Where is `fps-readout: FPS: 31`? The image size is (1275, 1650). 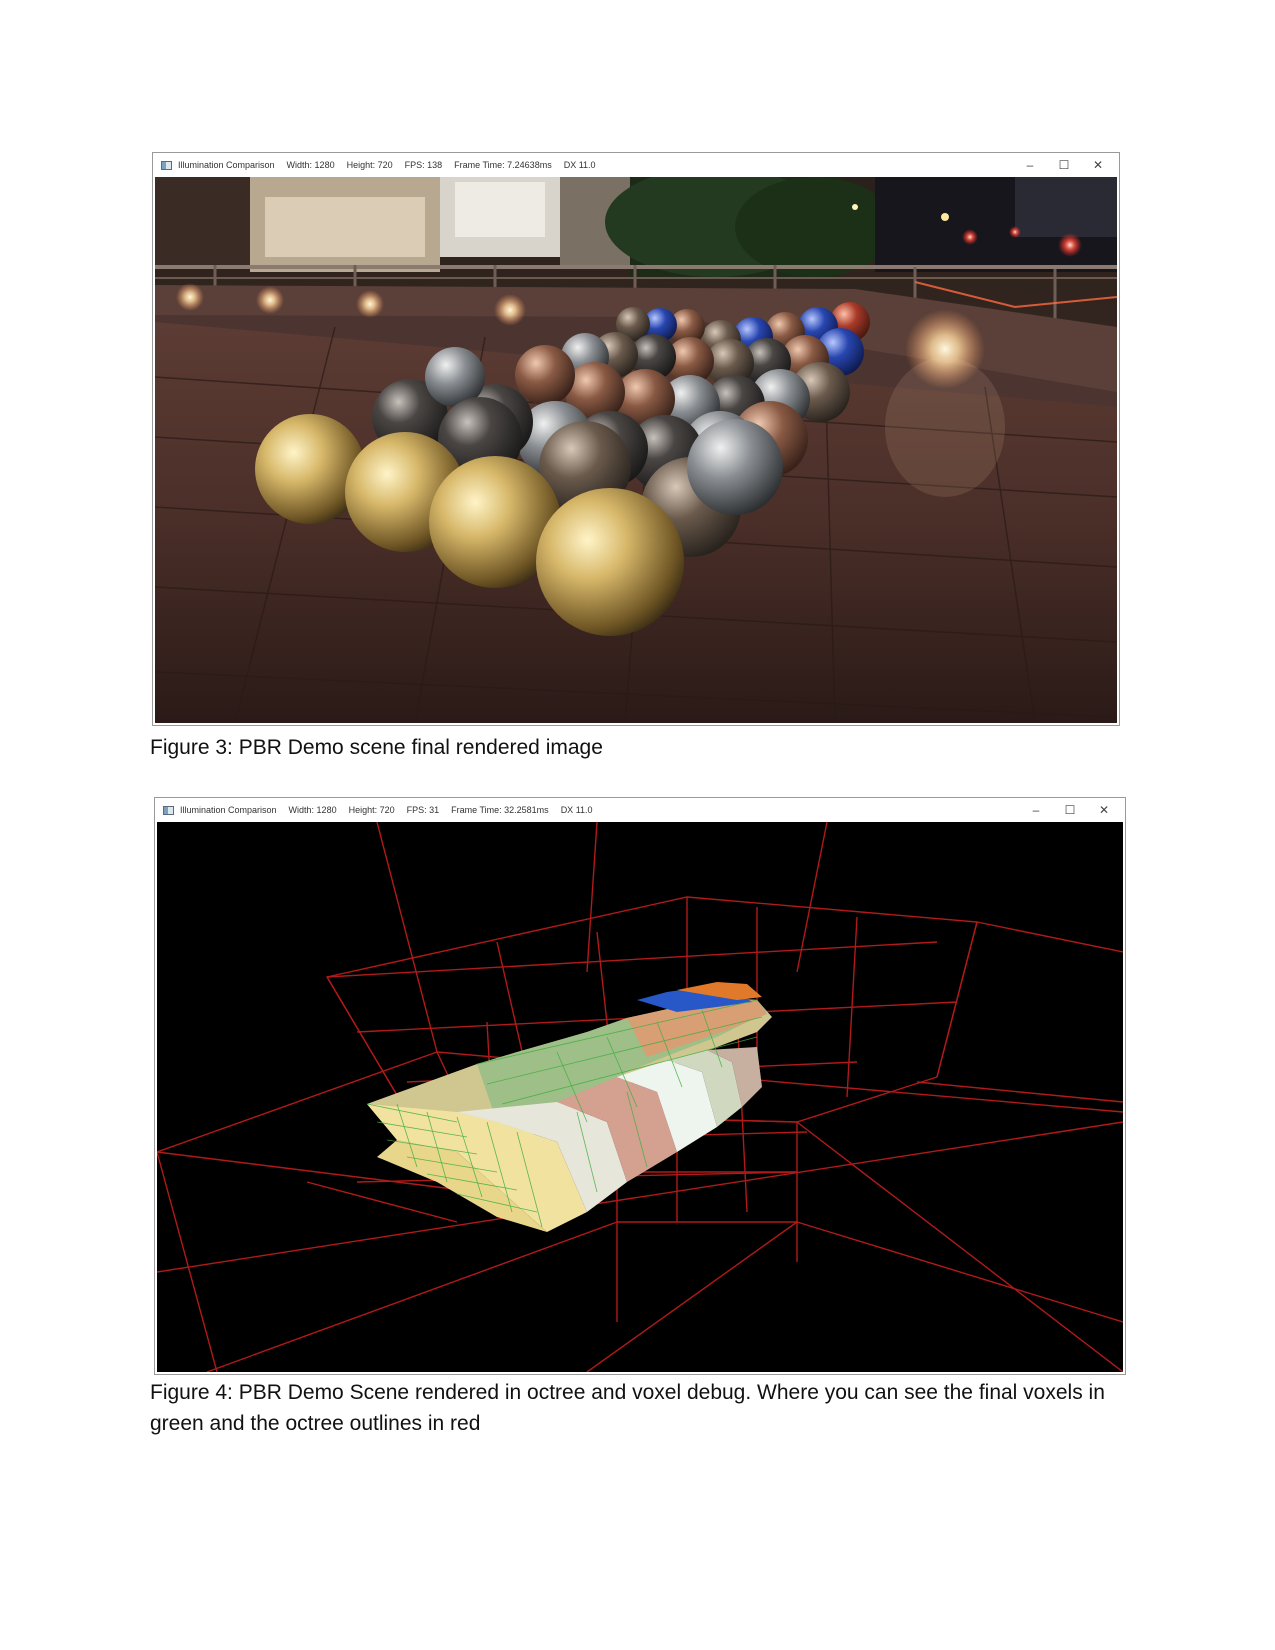
fps-readout: FPS: 31 is located at coordinates (423, 810).